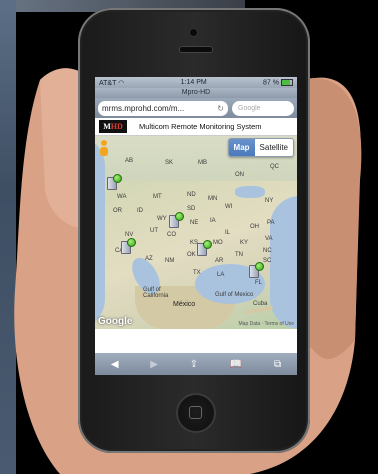  What do you see at coordinates (200, 126) in the screenshot?
I see `system-name: Multicom Remote Monitoring System` at bounding box center [200, 126].